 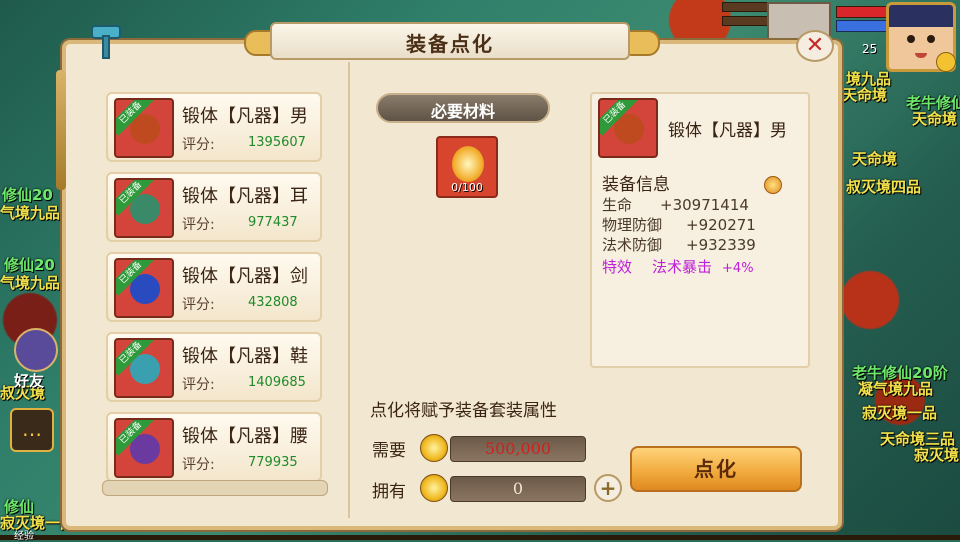 I want to click on scene-label: 修仙, so click(x=19, y=507).